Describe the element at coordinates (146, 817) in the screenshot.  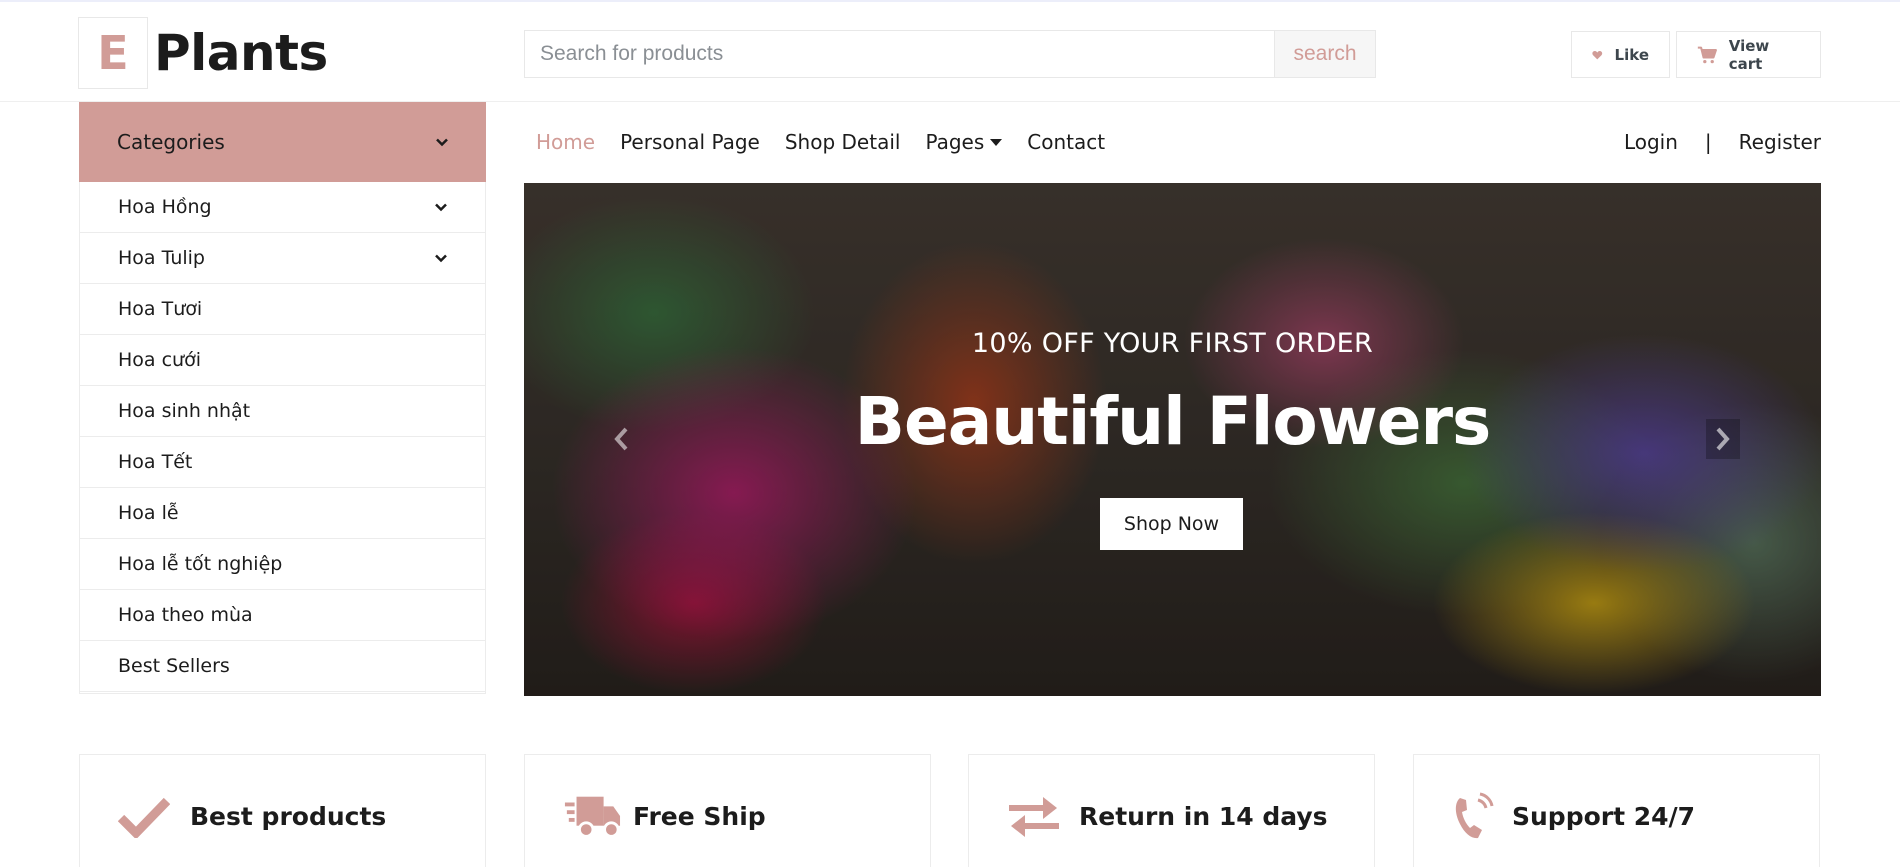
I see `check-icon` at that location.